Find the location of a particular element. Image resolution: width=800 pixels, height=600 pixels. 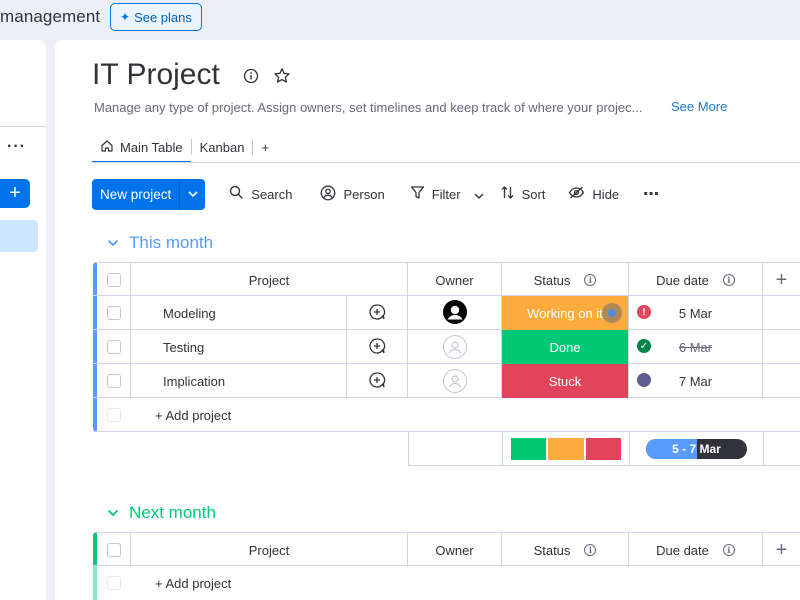

info-icon is located at coordinates (251, 78).